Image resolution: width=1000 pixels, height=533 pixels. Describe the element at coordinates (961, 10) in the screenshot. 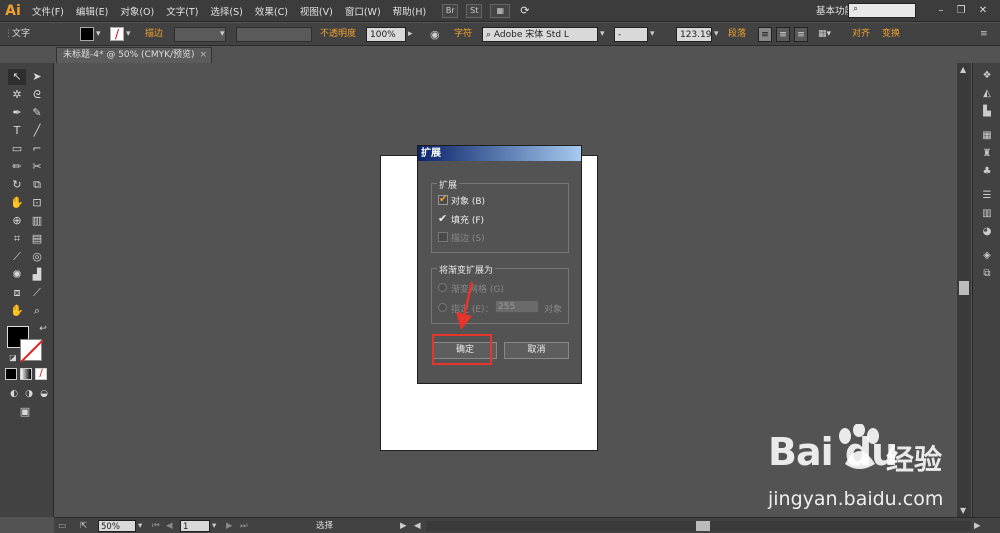

I see `restore-button: ❐` at that location.